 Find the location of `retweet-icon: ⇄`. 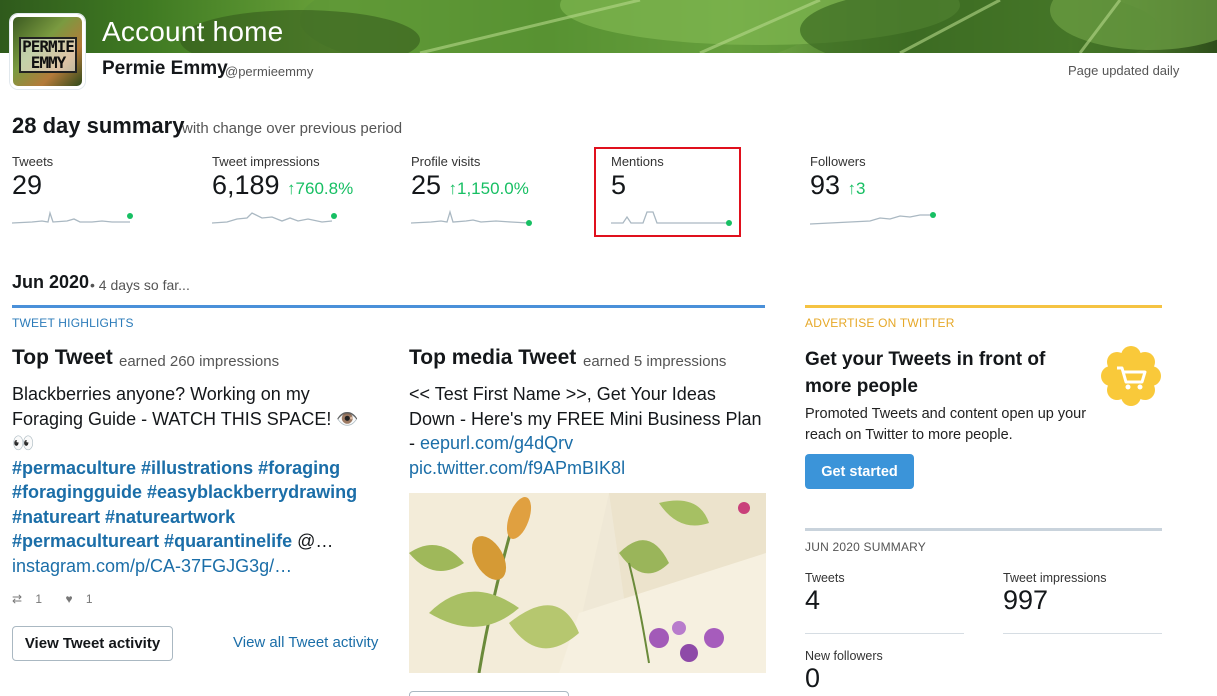

retweet-icon: ⇄ is located at coordinates (17, 599).